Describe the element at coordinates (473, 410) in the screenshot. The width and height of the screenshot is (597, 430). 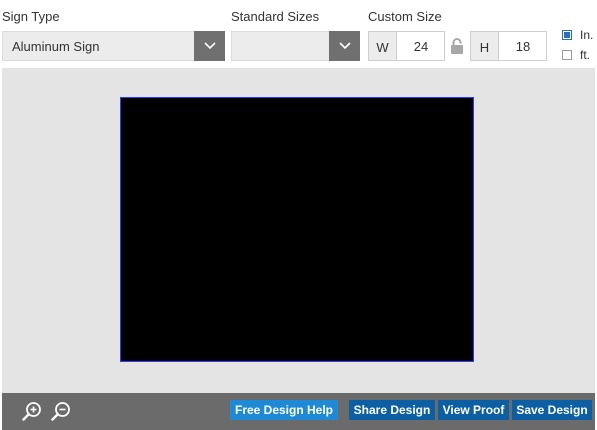
I see `view-proof-button: View Proof` at that location.